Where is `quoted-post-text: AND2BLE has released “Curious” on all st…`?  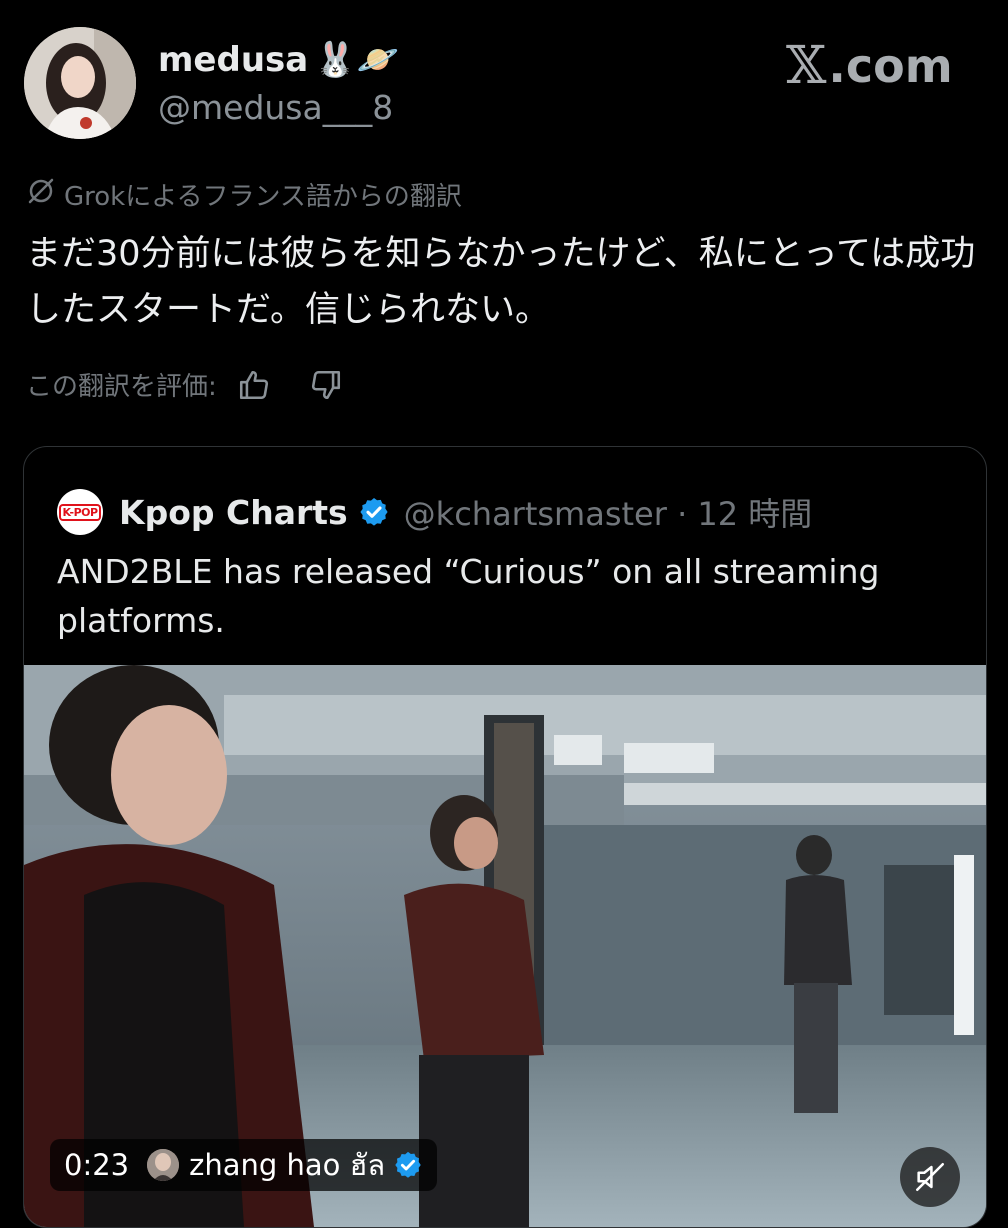
quoted-post-text: AND2BLE has released “Curious” on all st… is located at coordinates (468, 596).